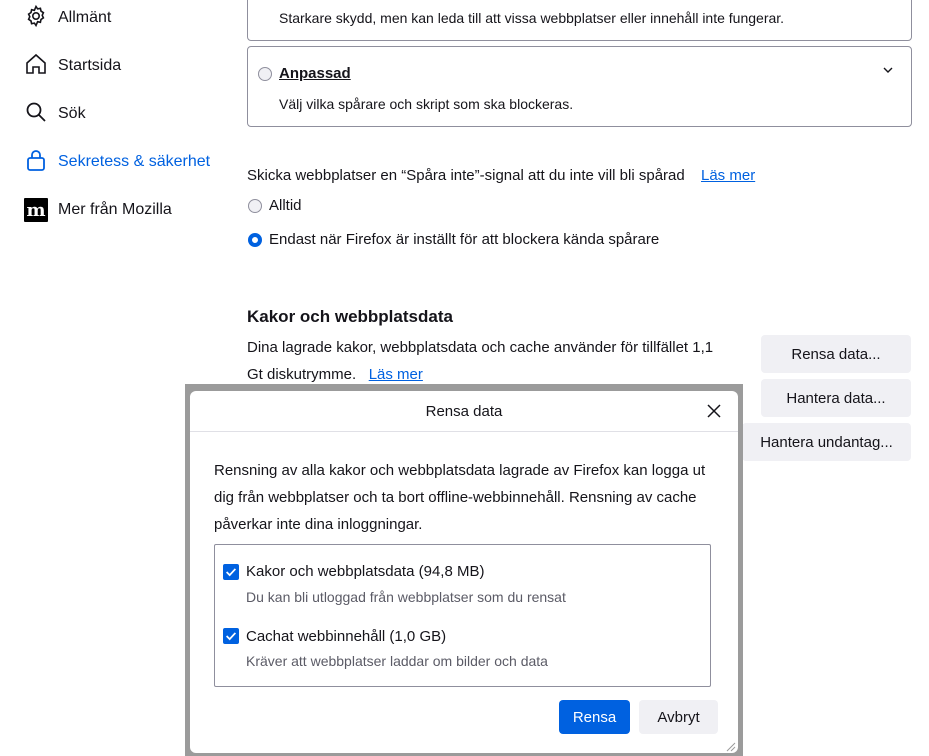  What do you see at coordinates (55, 114) in the screenshot?
I see `sidebar-item-search: Sök` at bounding box center [55, 114].